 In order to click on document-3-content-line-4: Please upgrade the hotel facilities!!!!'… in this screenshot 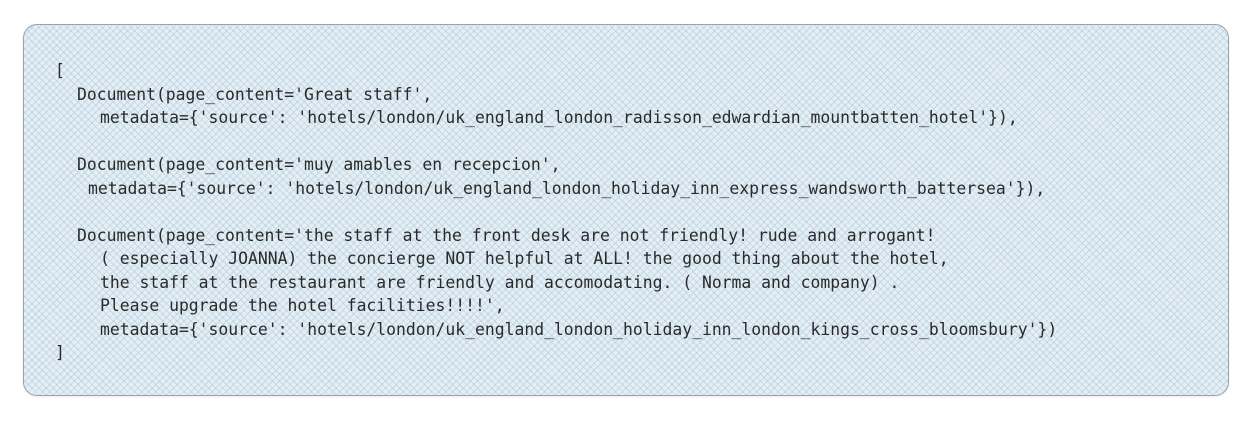, I will do `click(302, 305)`.